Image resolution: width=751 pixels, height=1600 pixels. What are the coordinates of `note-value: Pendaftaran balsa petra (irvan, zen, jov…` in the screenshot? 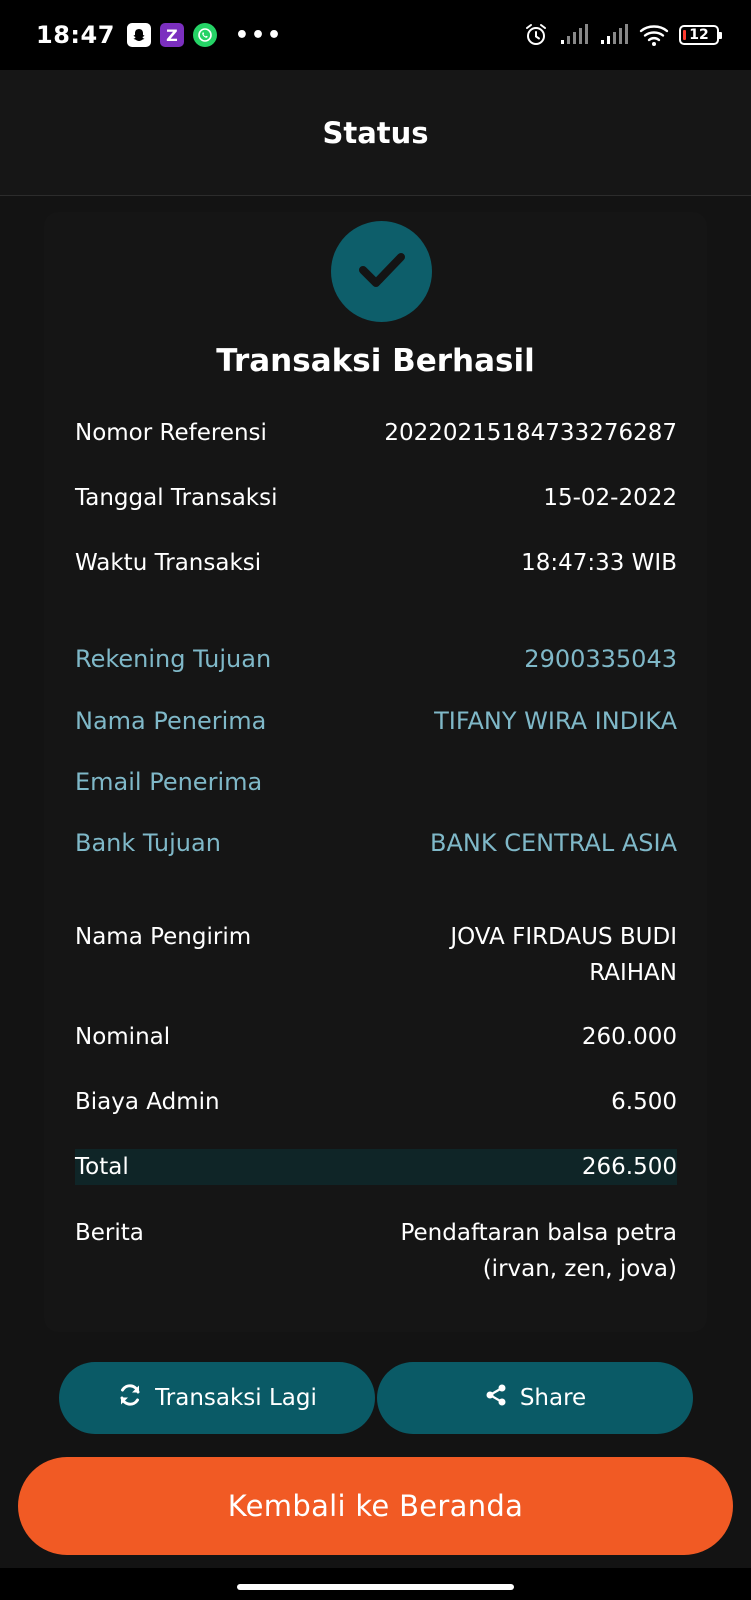 It's located at (538, 1251).